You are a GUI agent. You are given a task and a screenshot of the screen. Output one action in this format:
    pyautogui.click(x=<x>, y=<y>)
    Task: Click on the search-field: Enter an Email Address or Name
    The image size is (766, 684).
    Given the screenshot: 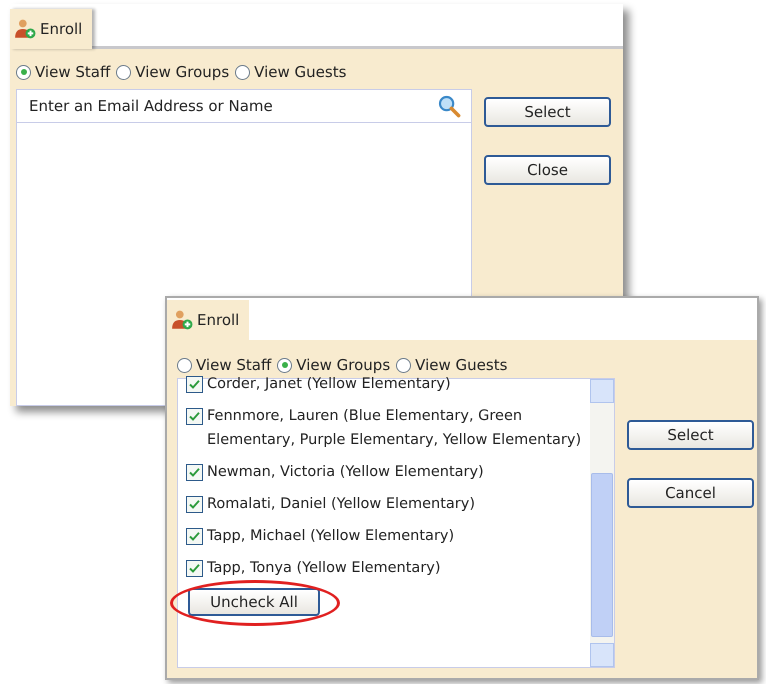 What is the action you would take?
    pyautogui.click(x=232, y=106)
    